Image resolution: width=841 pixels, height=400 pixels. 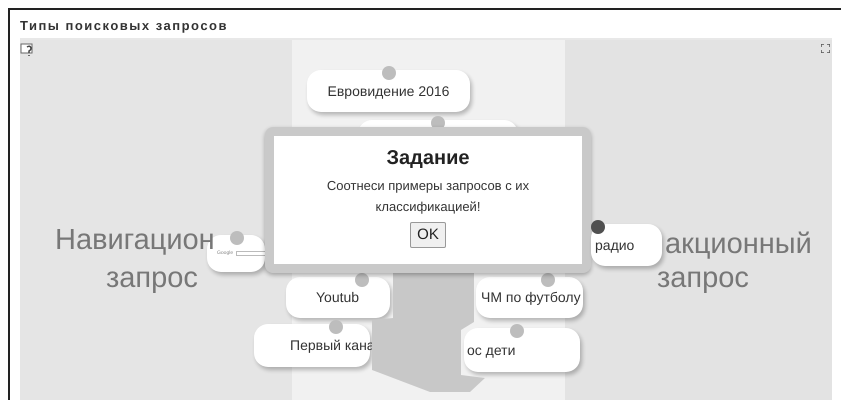 I want to click on answer-card: ЧМ по футболу, so click(x=529, y=297).